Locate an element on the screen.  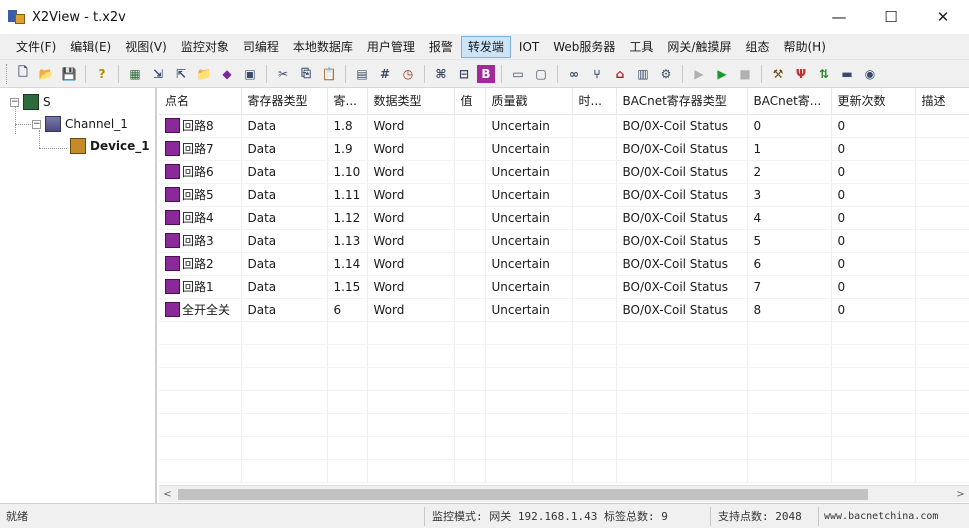
cube-icon: ◆ is located at coordinates (227, 74).